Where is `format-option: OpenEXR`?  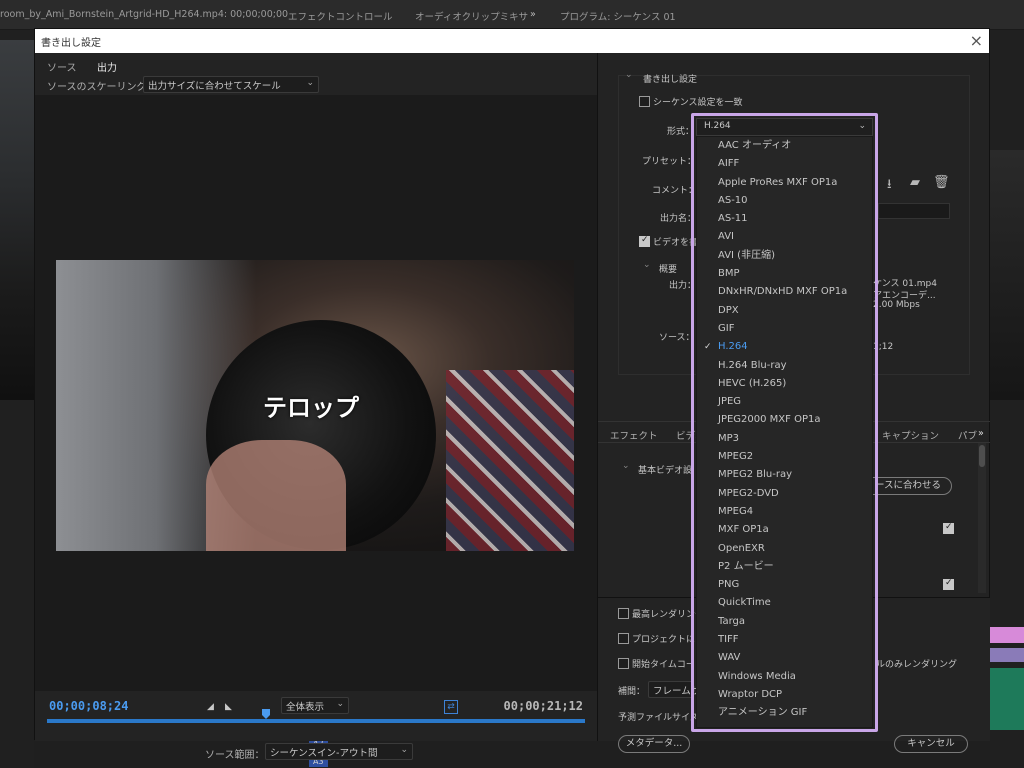
format-option: OpenEXR is located at coordinates (784, 549).